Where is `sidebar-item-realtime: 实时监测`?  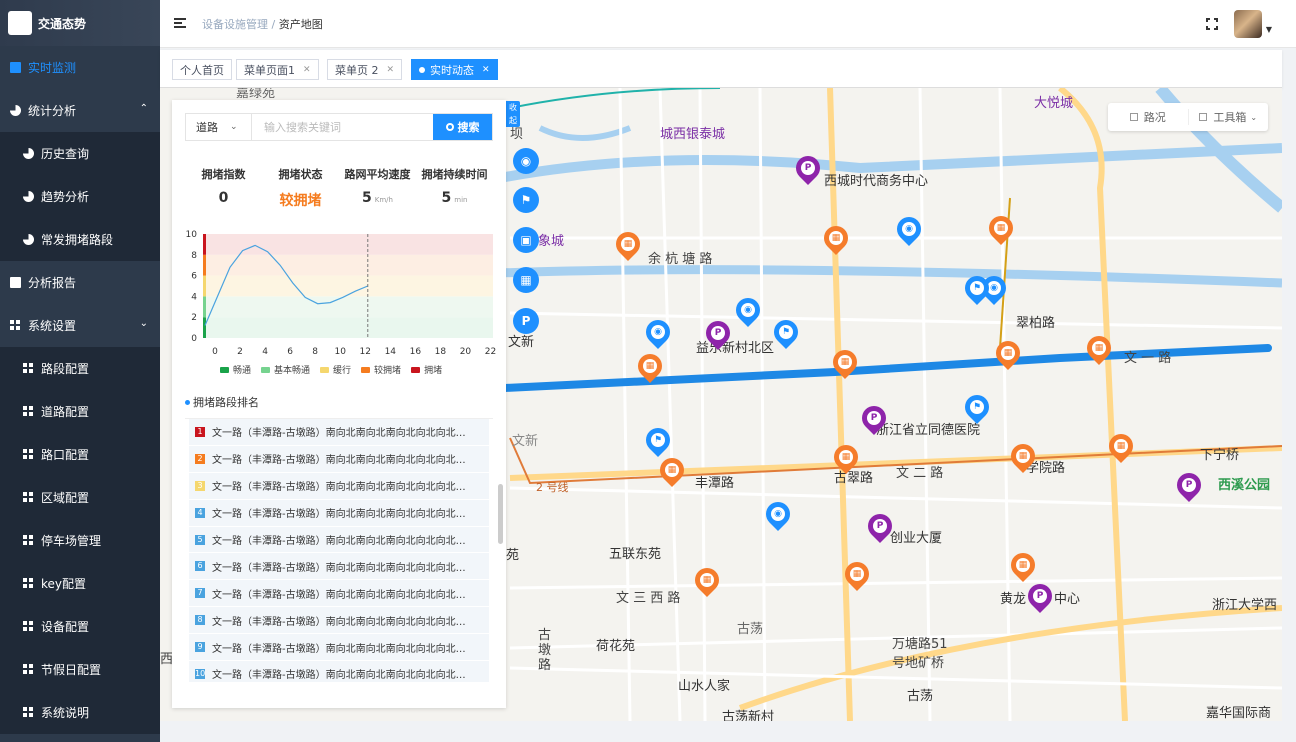
sidebar-item-realtime: 实时监测 is located at coordinates (80, 67).